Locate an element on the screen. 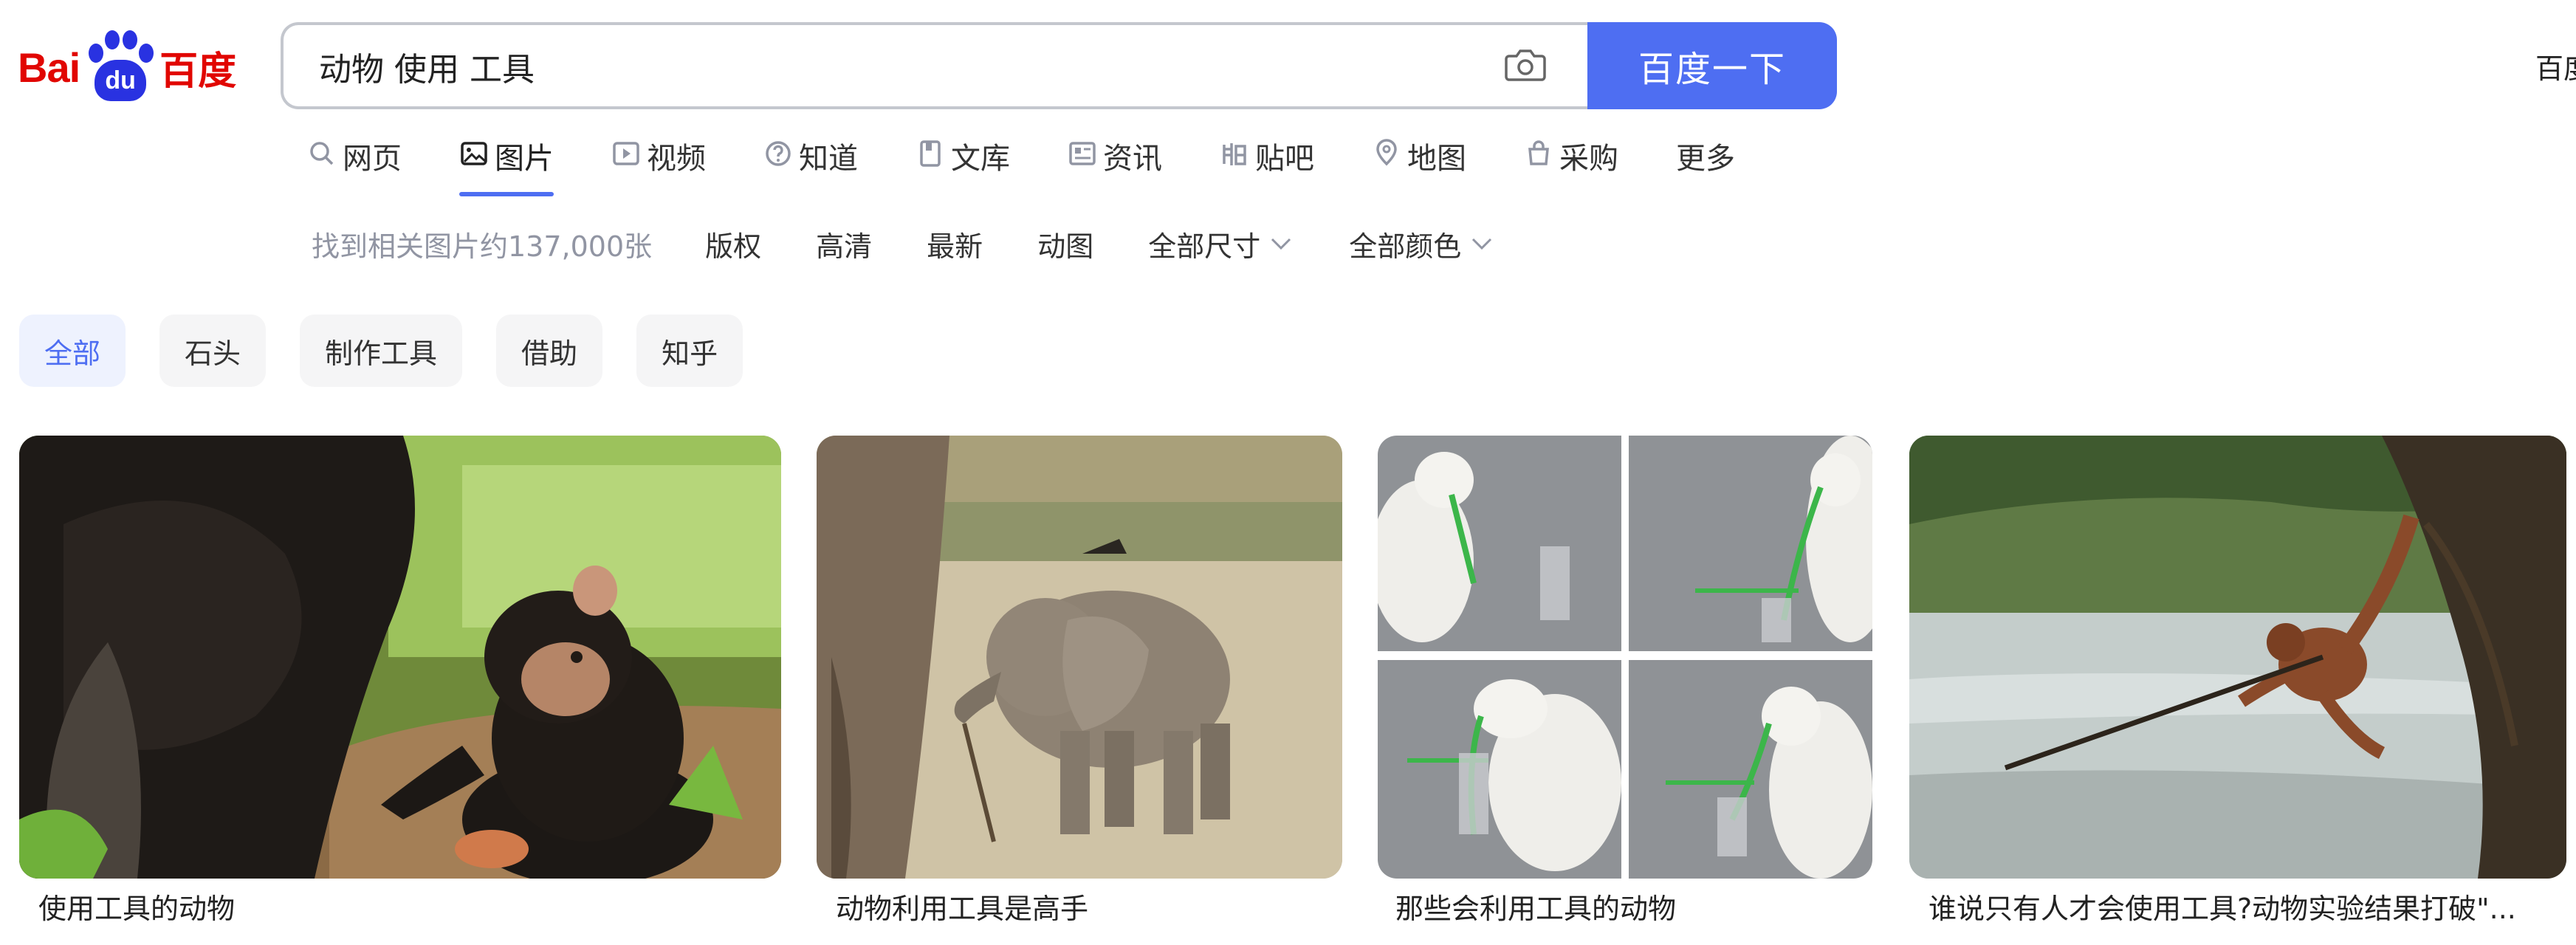 The image size is (2576, 945). top-right-link: 百度 is located at coordinates (2555, 66).